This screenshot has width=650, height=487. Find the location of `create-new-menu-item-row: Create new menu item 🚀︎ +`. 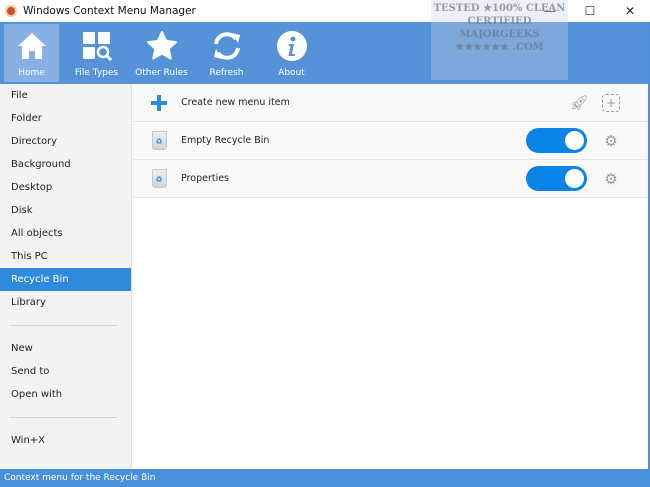

create-new-menu-item-row: Create new menu item 🚀︎ + is located at coordinates (390, 103).